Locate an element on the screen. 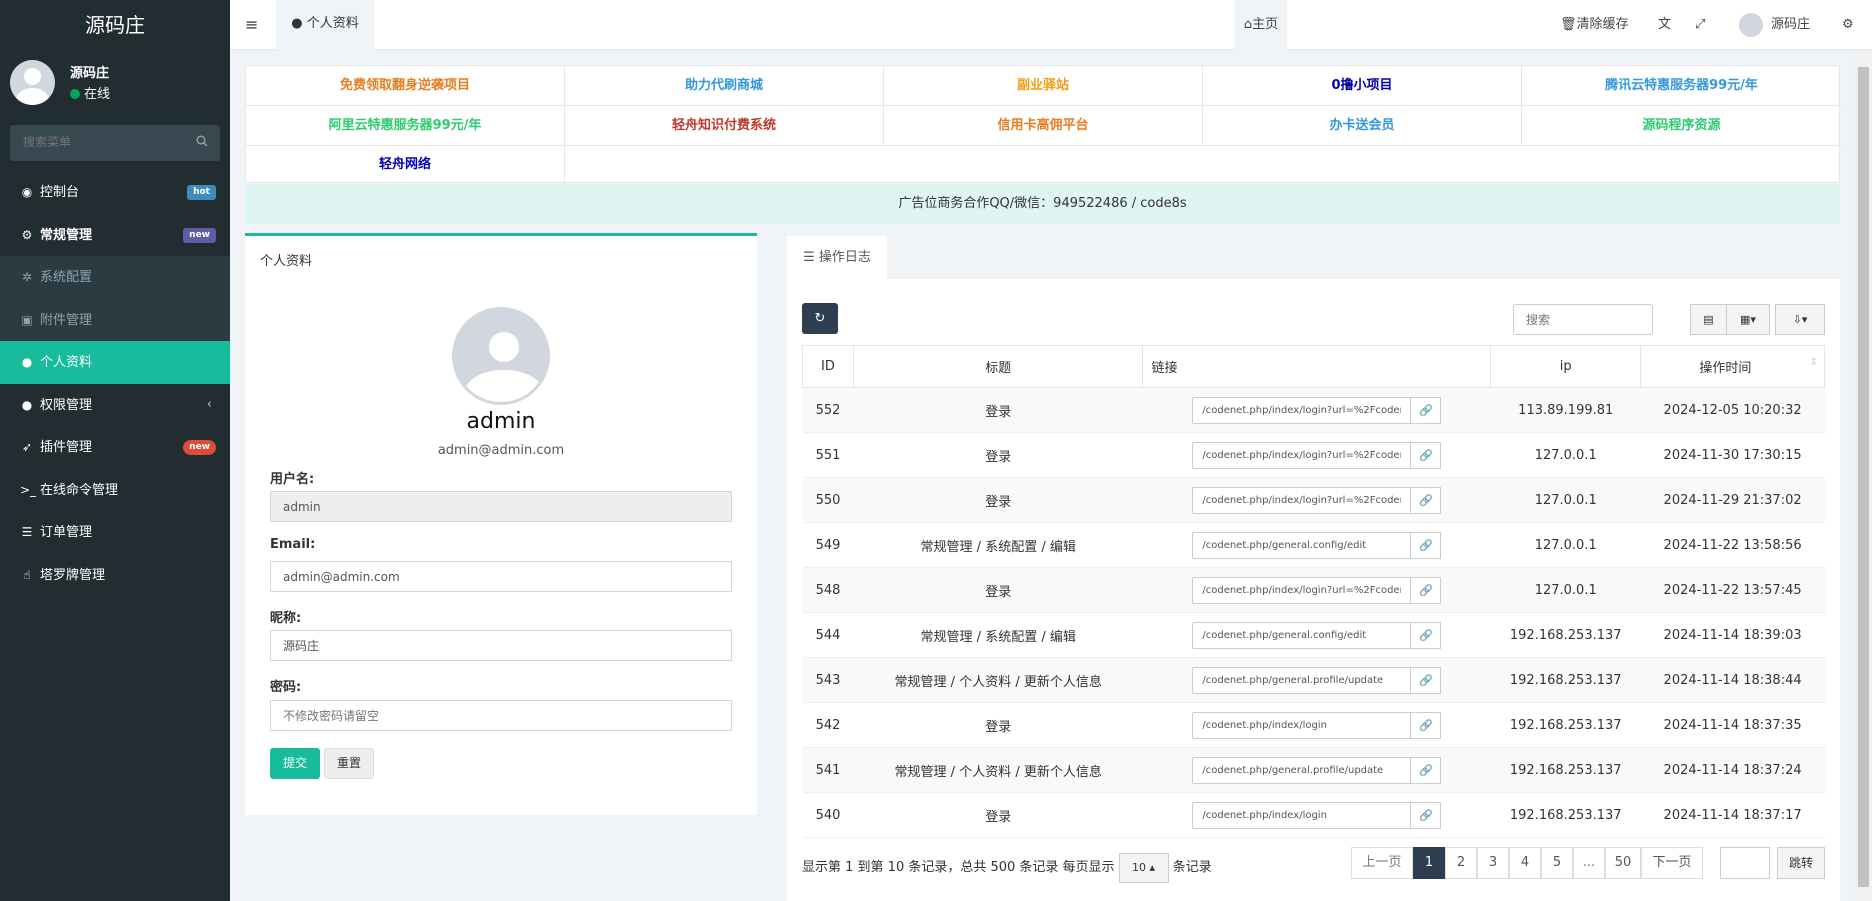  scrollbar-thumb is located at coordinates (1863, 477).